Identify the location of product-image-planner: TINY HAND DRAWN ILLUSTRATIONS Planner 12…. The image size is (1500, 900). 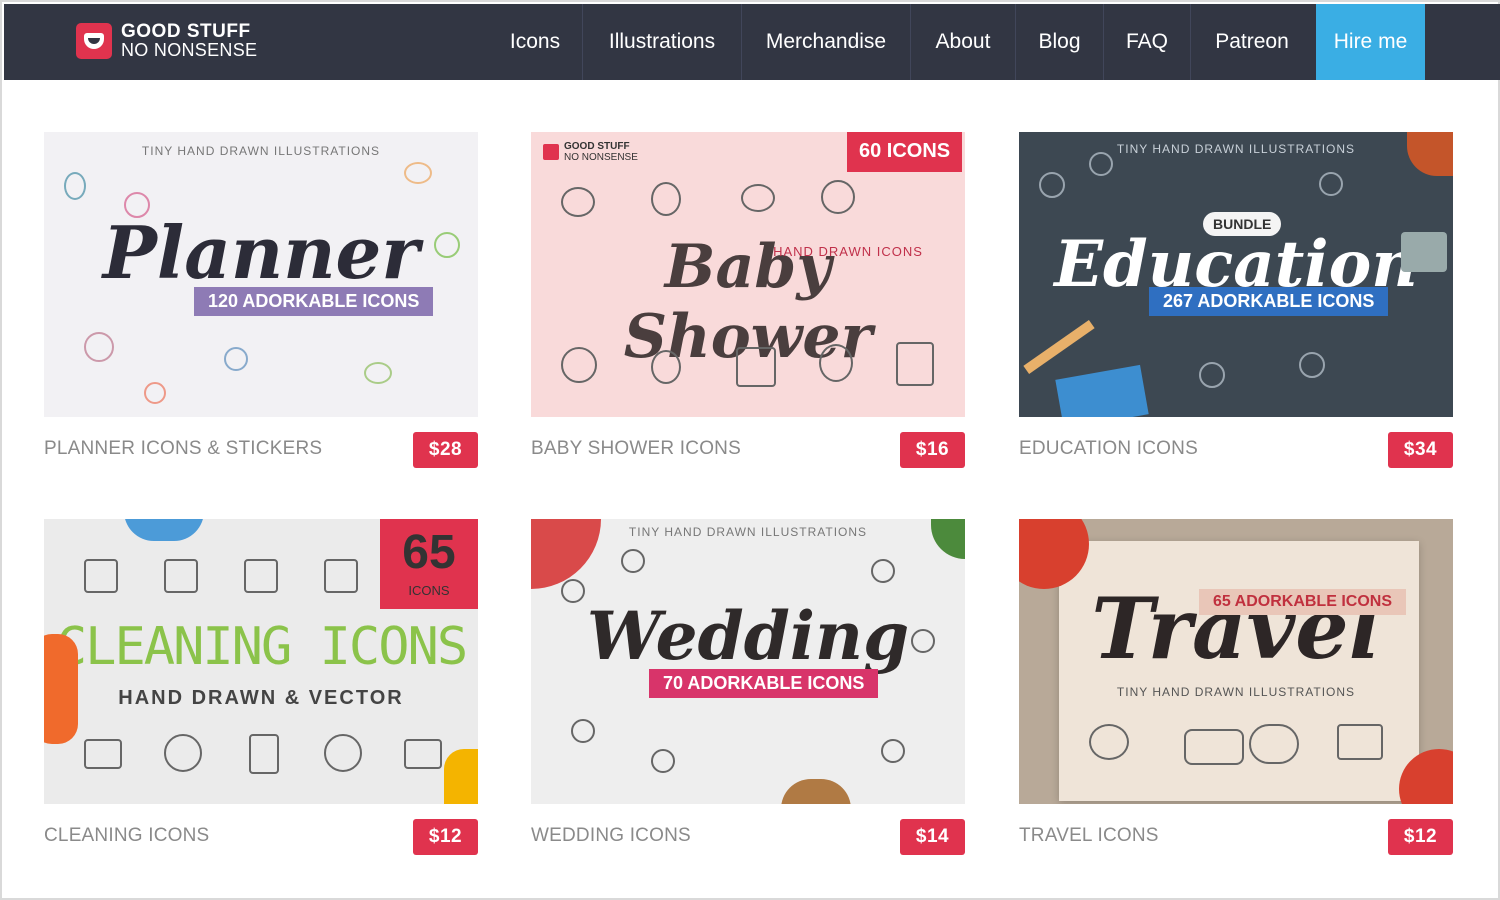
(261, 274).